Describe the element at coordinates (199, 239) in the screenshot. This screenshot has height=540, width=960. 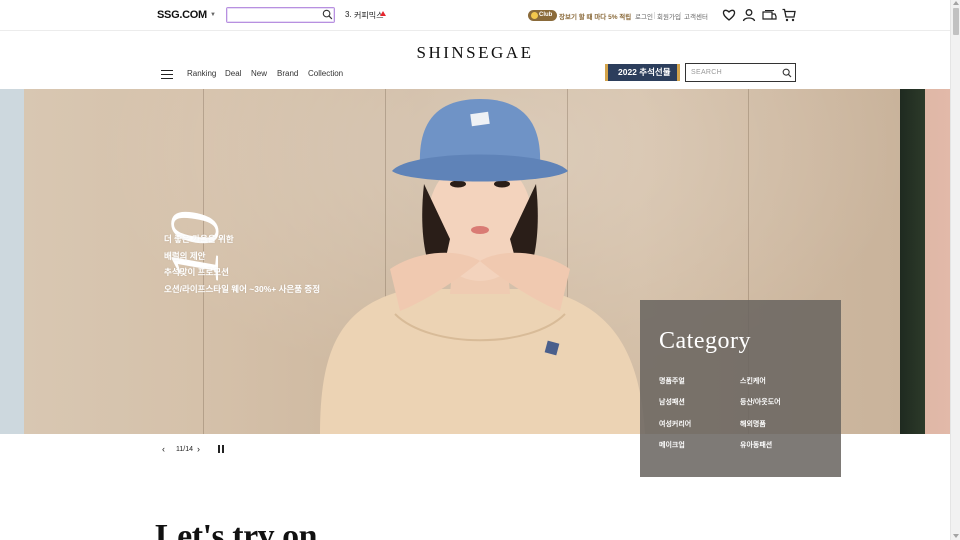
I see `hero-text-line-1: 더 좋은 가을을 위한` at that location.